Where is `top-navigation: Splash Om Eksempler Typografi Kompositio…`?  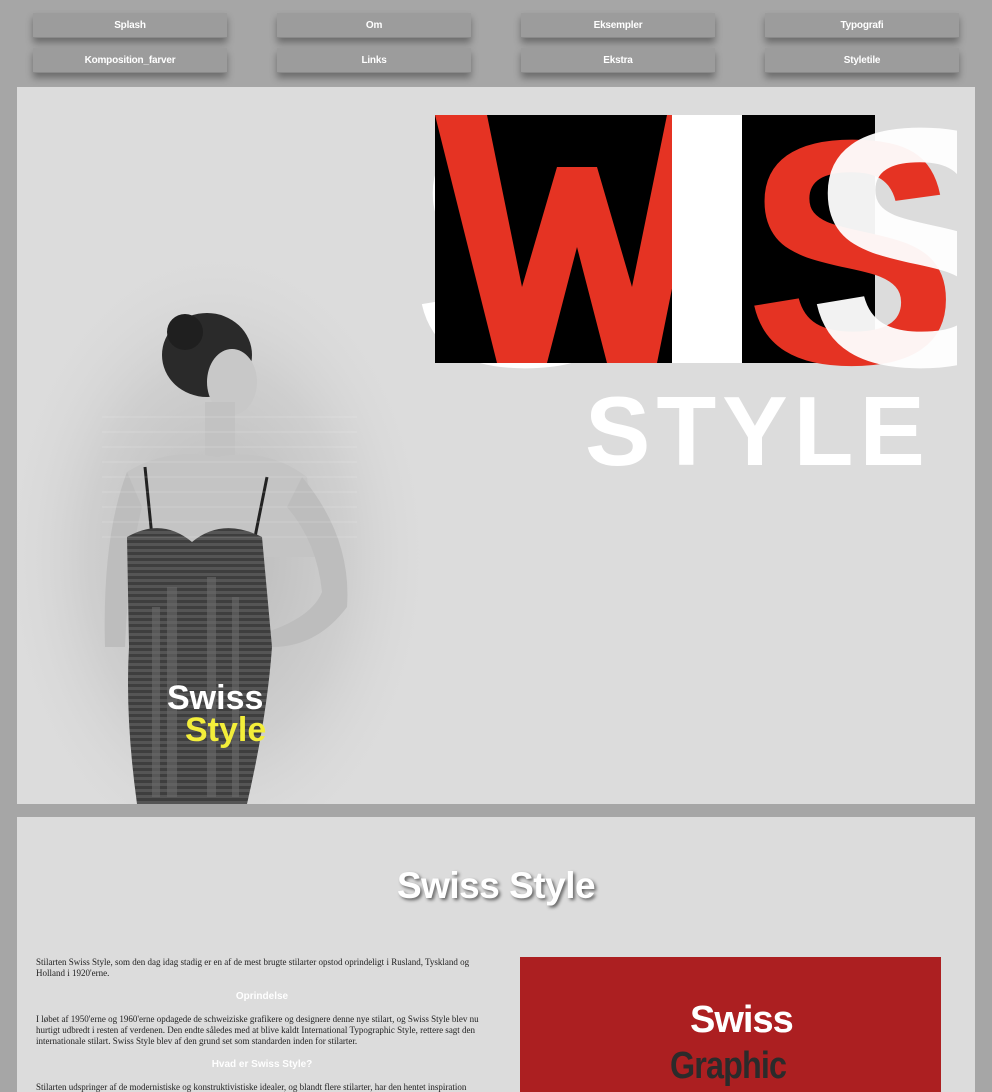 top-navigation: Splash Om Eksempler Typografi Kompositio… is located at coordinates (496, 43).